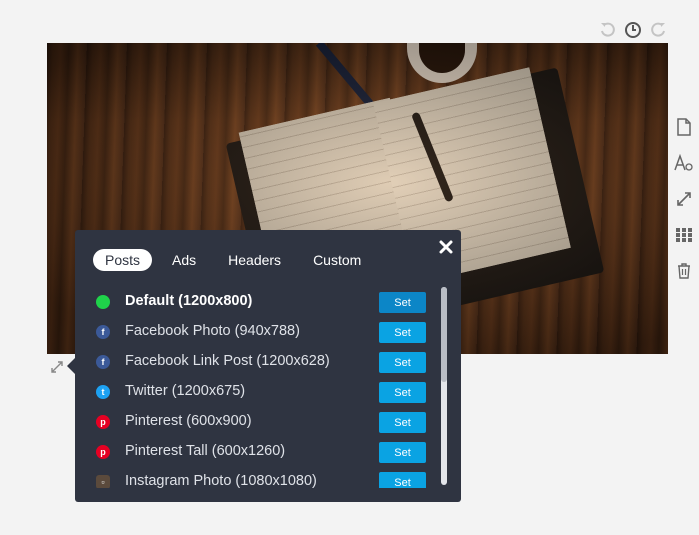 The height and width of the screenshot is (535, 699). I want to click on resize-icon, so click(684, 198).